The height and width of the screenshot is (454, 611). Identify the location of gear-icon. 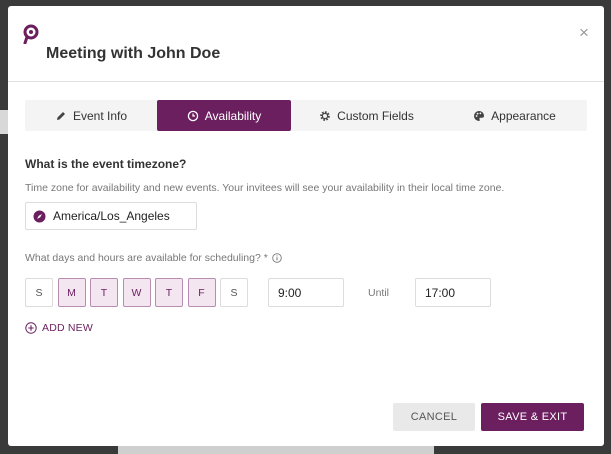
(325, 115).